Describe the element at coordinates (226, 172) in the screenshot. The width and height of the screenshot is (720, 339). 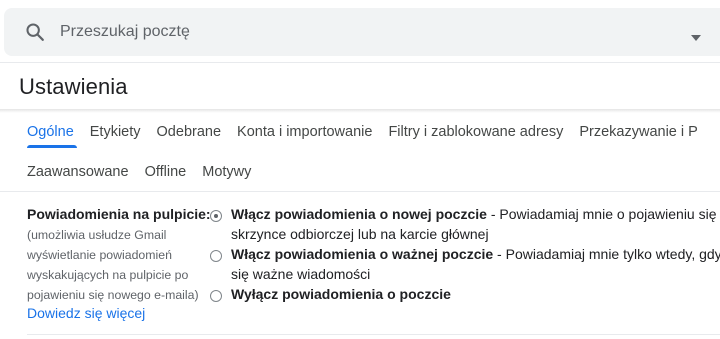
I see `tab-themes: Motywy` at that location.